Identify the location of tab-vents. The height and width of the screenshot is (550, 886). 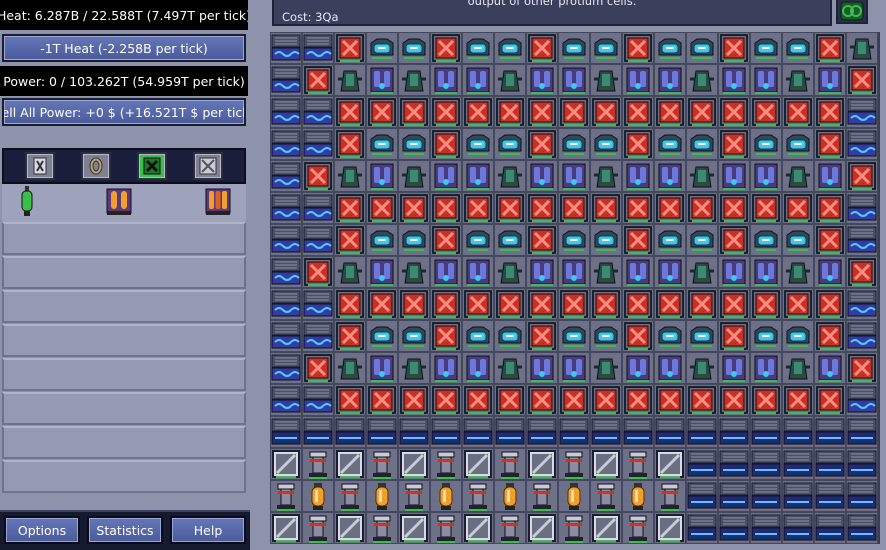
(208, 166).